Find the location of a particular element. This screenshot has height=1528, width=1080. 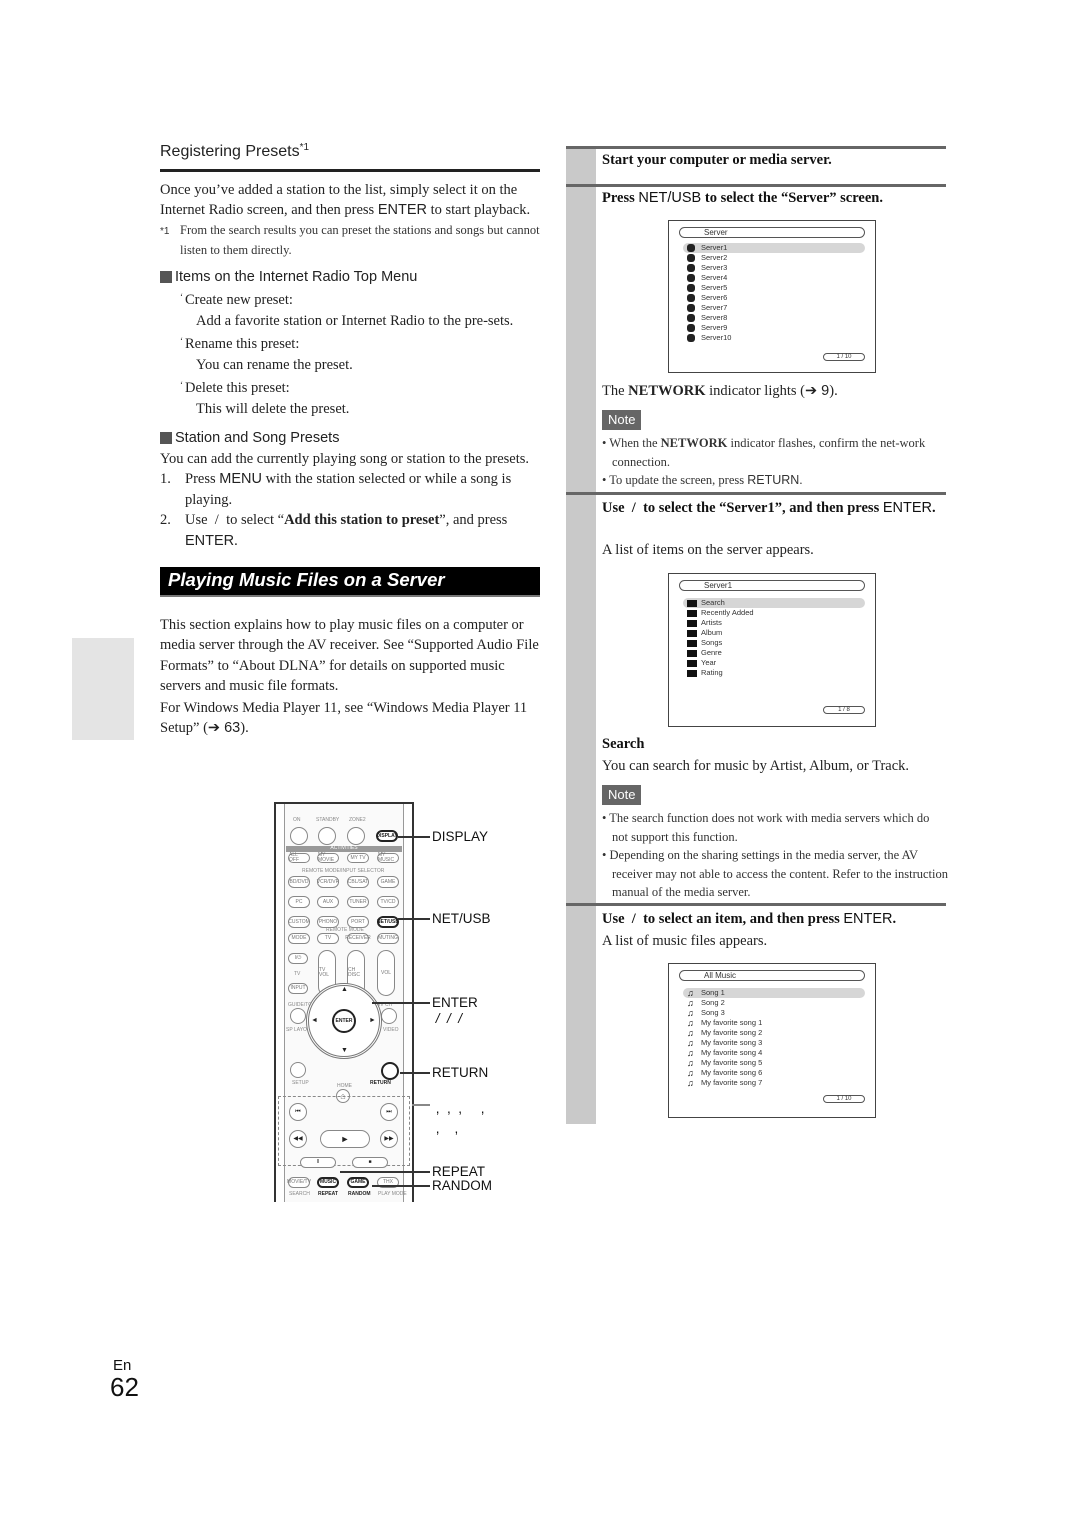

listening-mode-button: MOVIE/TV is located at coordinates (299, 1182).